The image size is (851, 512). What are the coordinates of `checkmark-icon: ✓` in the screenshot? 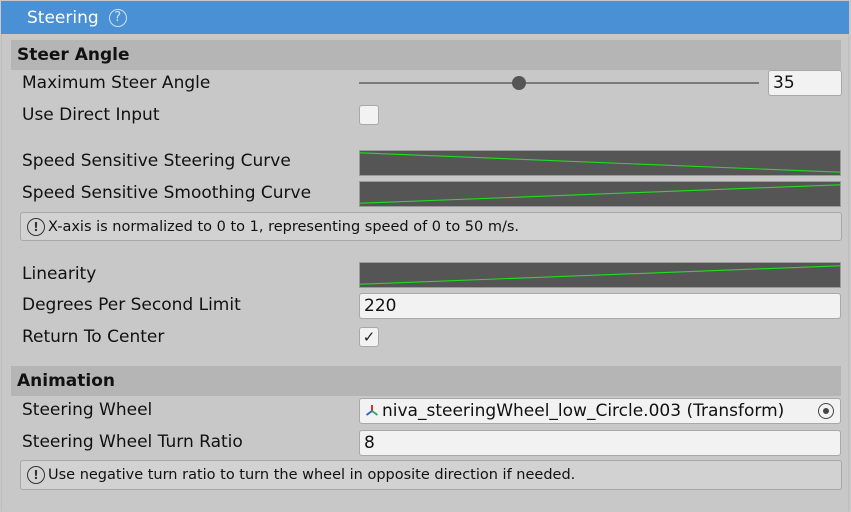 It's located at (369, 337).